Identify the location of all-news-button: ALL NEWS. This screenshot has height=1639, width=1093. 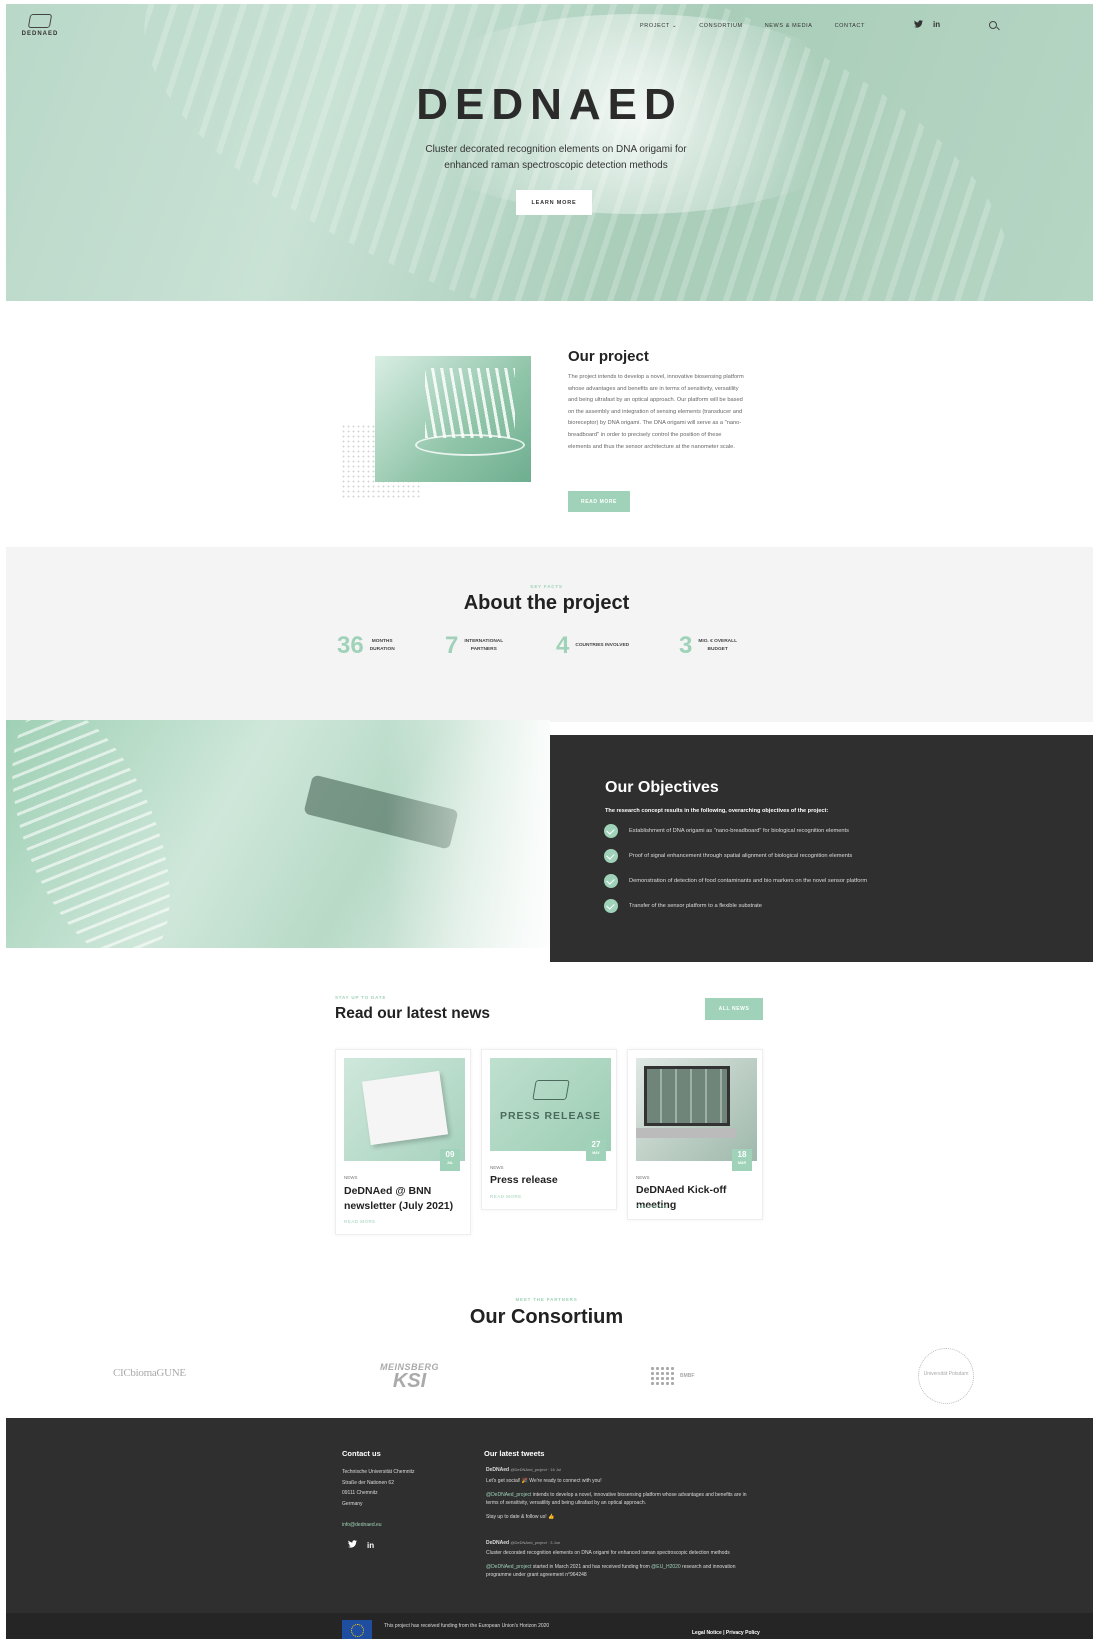
(734, 1009).